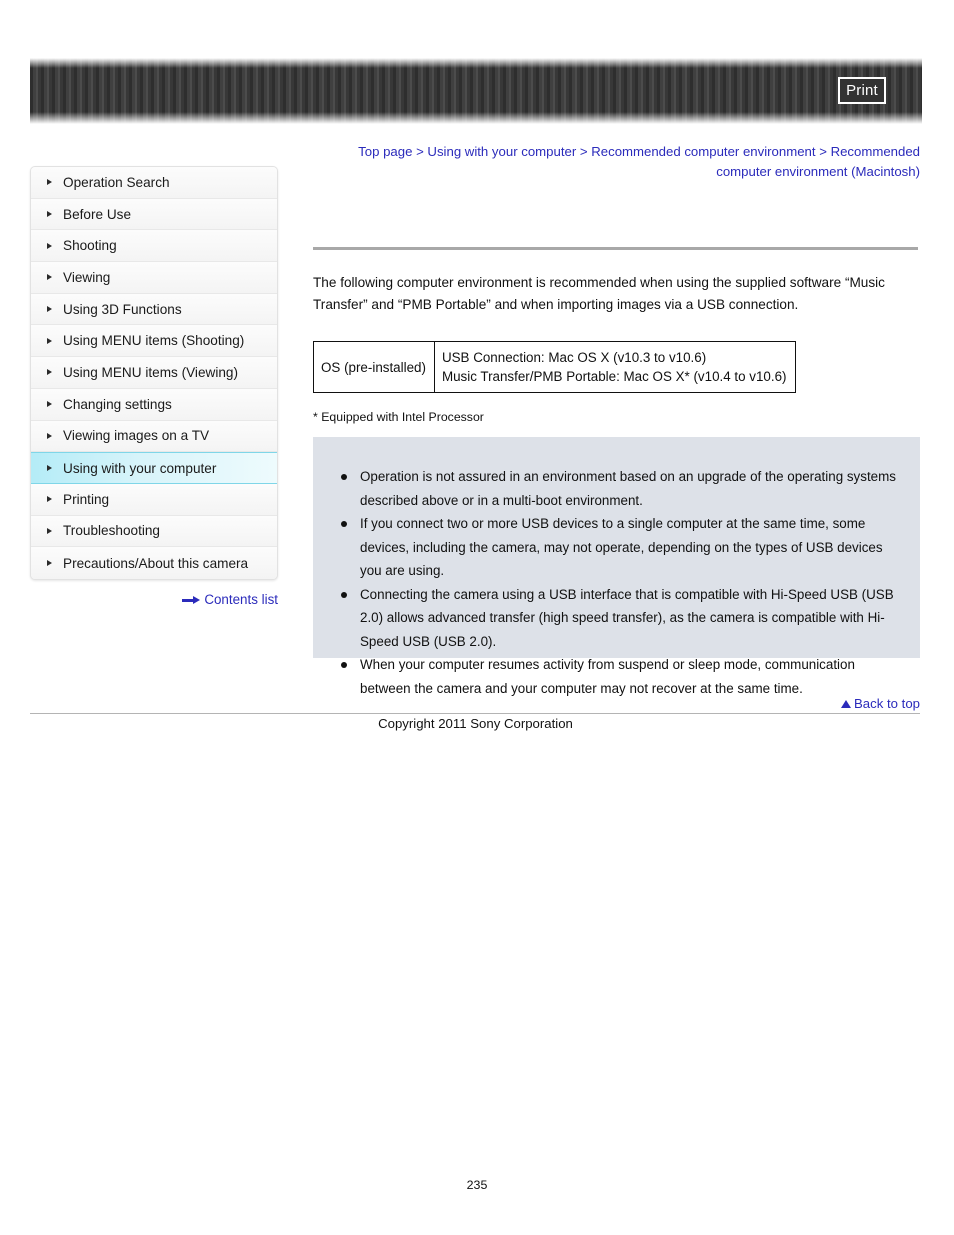  I want to click on sidebar-item-changing-settings: Changing settings, so click(154, 404).